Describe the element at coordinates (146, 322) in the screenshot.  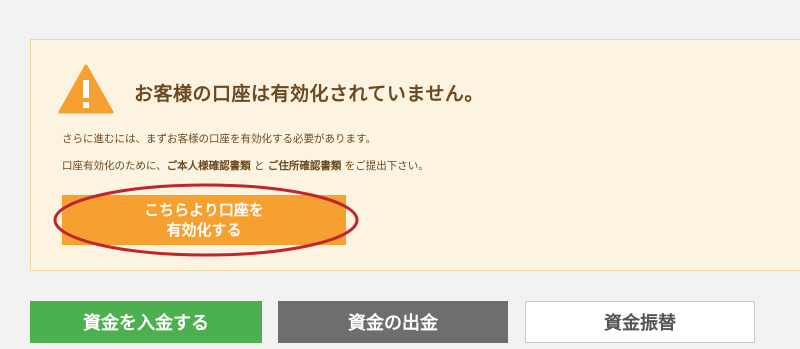
I see `deposit-button: 資金を入金する` at that location.